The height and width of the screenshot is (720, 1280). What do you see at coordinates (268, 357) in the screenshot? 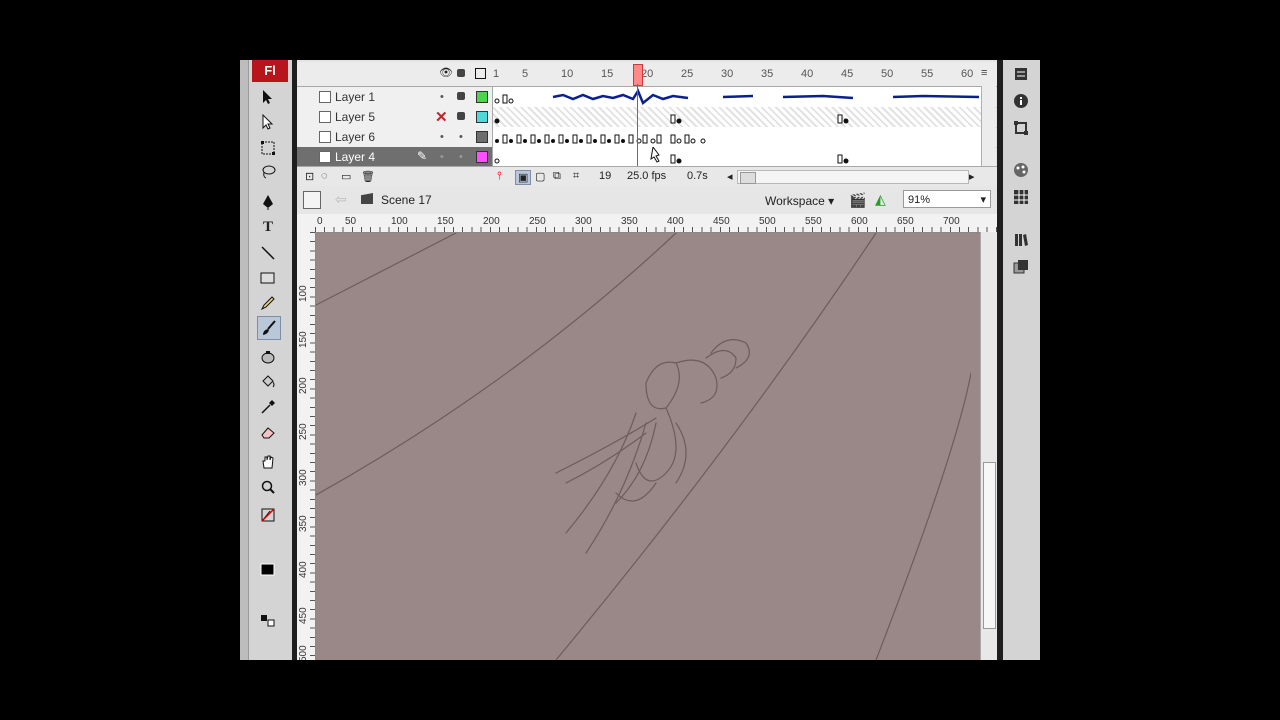
I see `ink-bottle-tool-icon` at bounding box center [268, 357].